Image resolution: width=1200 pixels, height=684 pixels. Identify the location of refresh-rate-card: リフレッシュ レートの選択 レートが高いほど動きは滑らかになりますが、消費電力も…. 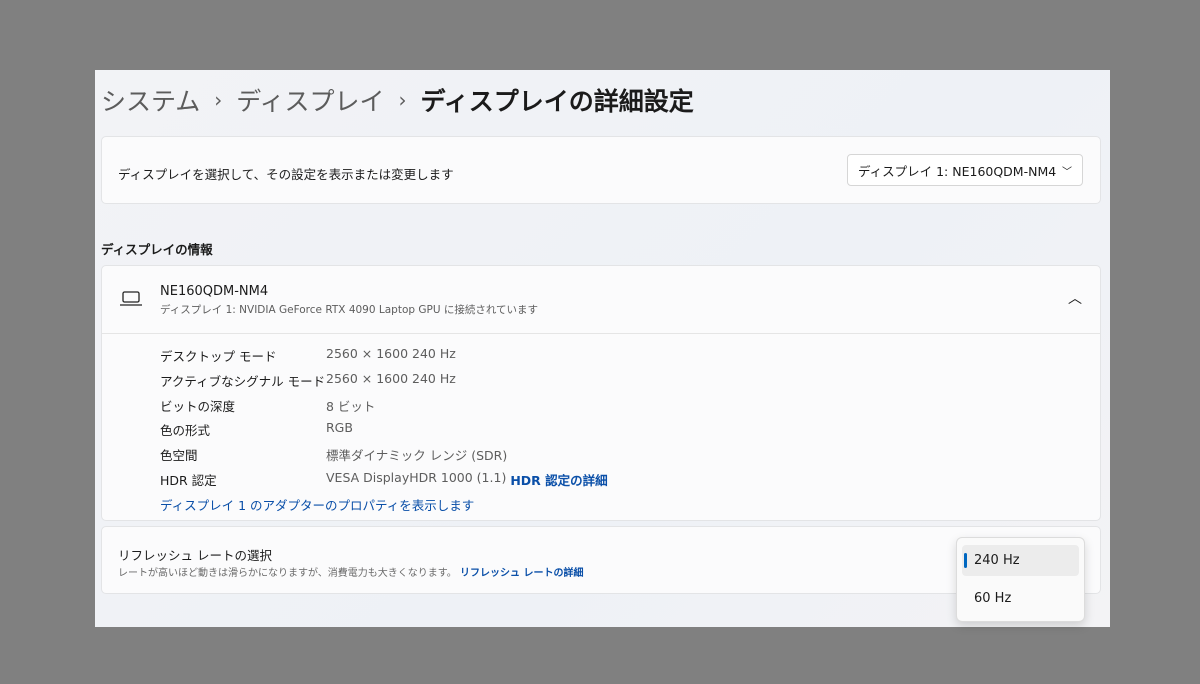
(601, 560).